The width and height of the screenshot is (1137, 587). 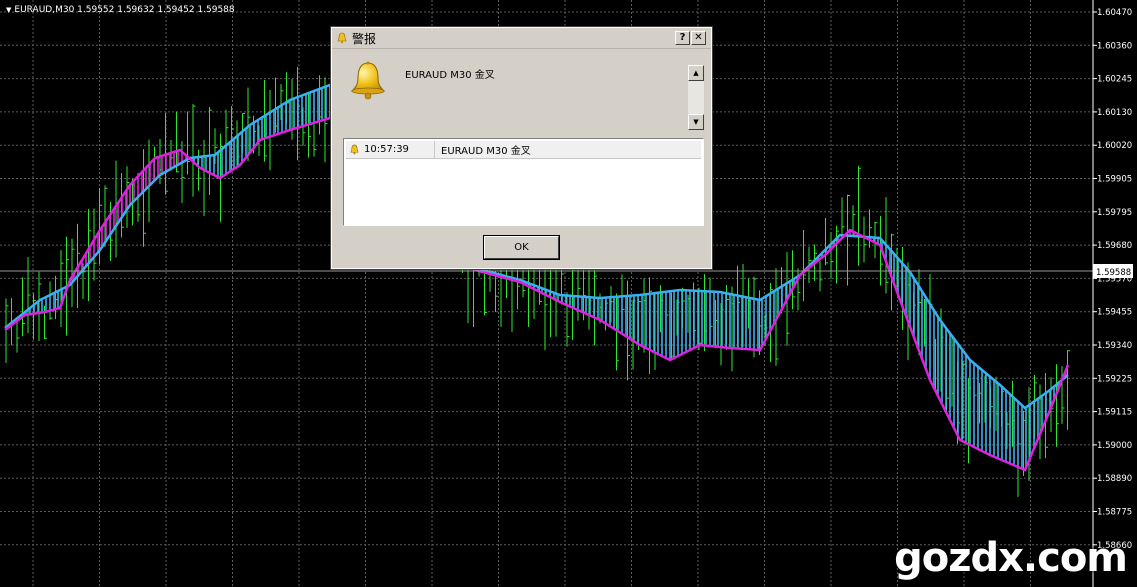 What do you see at coordinates (486, 151) in the screenshot?
I see `alert-list-message: EURAUD M30 金叉` at bounding box center [486, 151].